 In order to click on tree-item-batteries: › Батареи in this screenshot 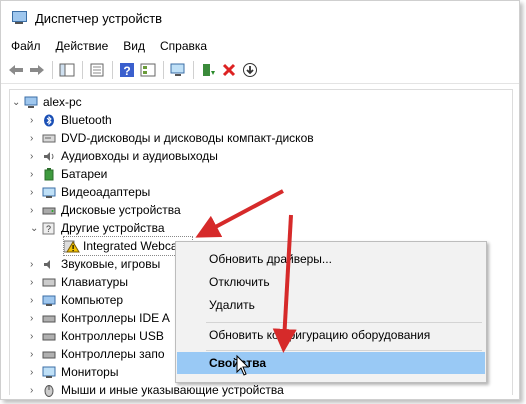, I will do `click(68, 174)`.